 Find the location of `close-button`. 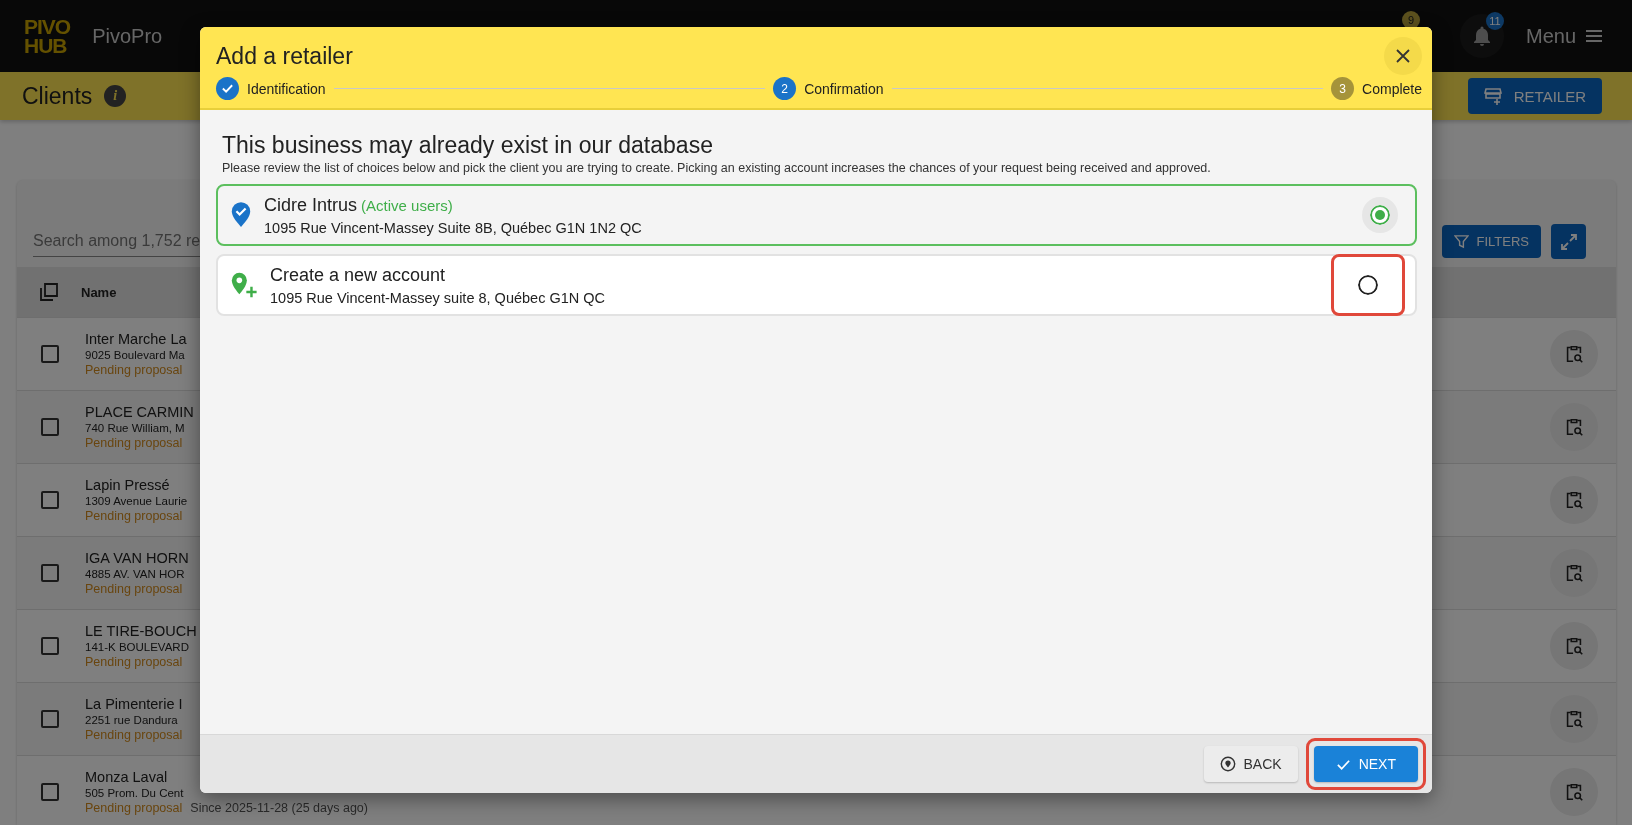

close-button is located at coordinates (1403, 56).